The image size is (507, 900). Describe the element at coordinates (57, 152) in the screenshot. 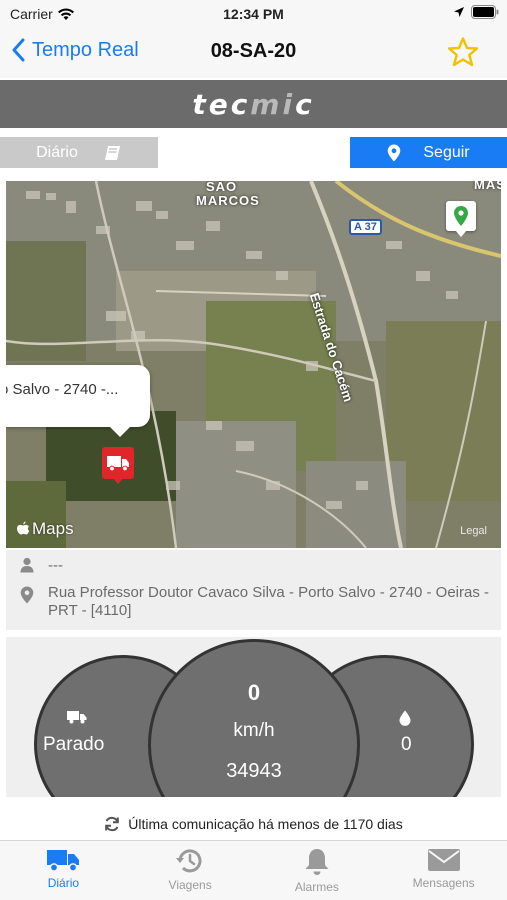

I see `diario-button-label: Diário` at that location.